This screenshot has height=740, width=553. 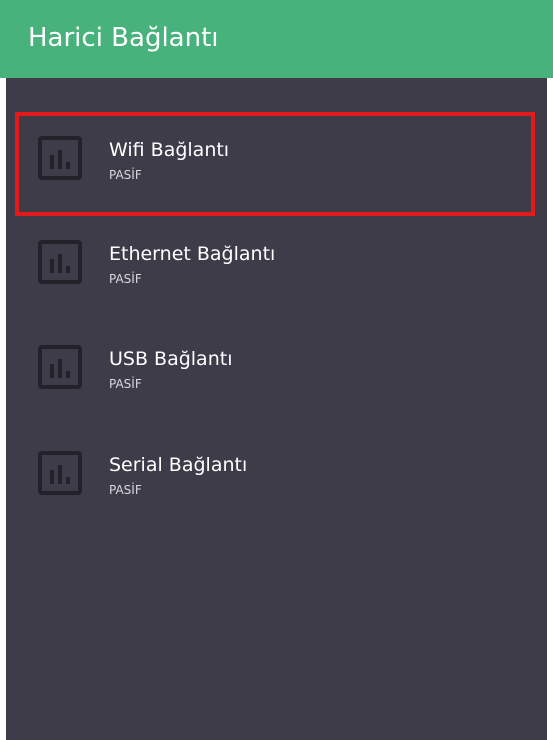 I want to click on connection-item-wifi: Wifi Bağlantı PASİF, so click(x=275, y=164).